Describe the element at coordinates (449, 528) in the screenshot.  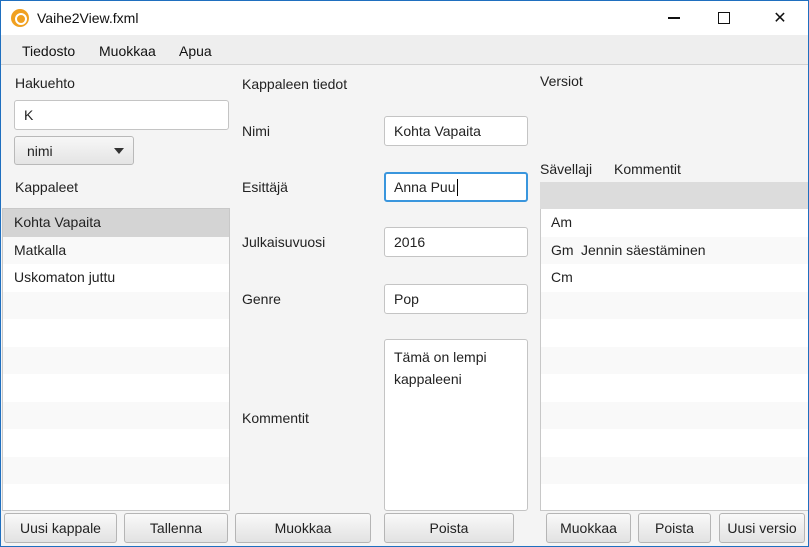
I see `delete-song-button: Poista` at that location.